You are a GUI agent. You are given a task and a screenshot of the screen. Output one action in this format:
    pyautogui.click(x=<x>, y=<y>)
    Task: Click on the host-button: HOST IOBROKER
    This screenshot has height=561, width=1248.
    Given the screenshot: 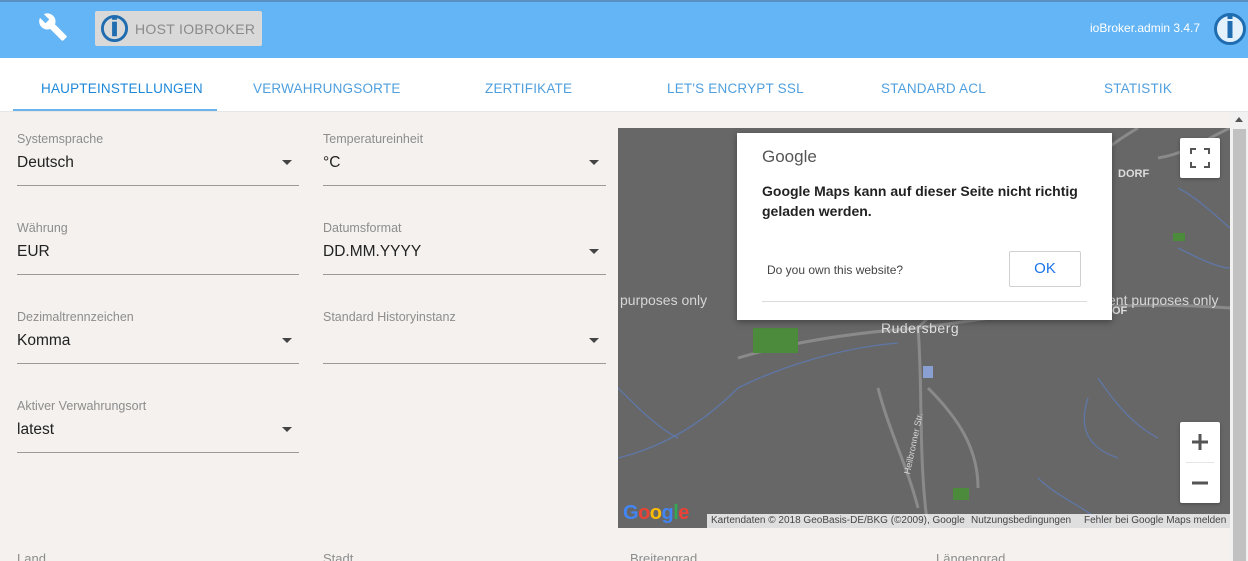 What is the action you would take?
    pyautogui.click(x=178, y=28)
    